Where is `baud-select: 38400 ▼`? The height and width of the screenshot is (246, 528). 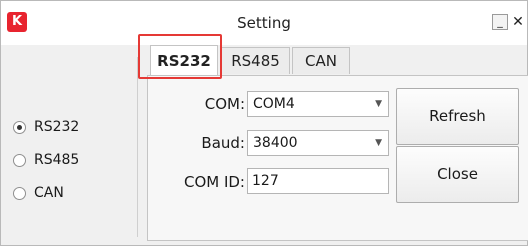 baud-select: 38400 ▼ is located at coordinates (318, 143).